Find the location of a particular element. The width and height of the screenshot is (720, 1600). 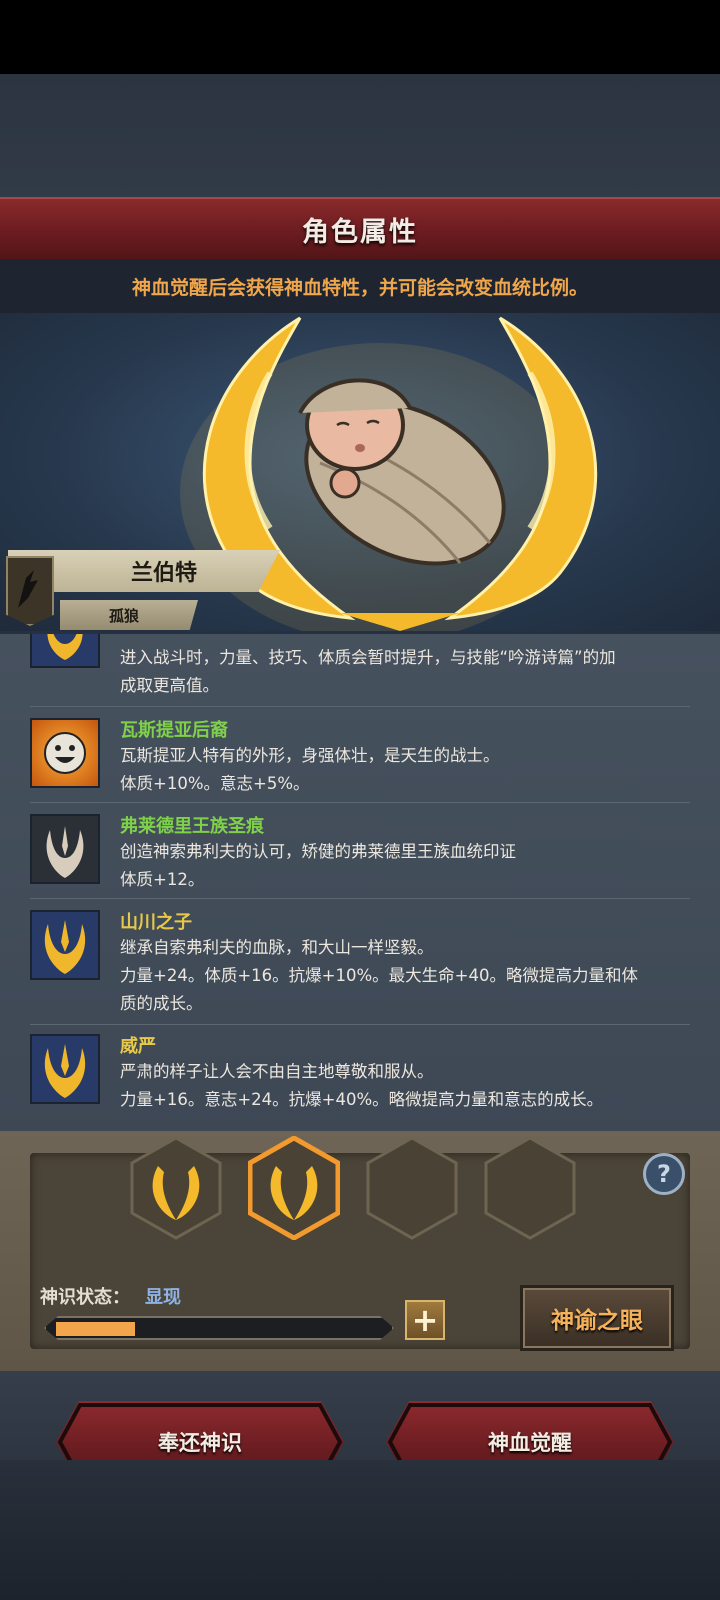

plus-icon: + is located at coordinates (425, 1320).